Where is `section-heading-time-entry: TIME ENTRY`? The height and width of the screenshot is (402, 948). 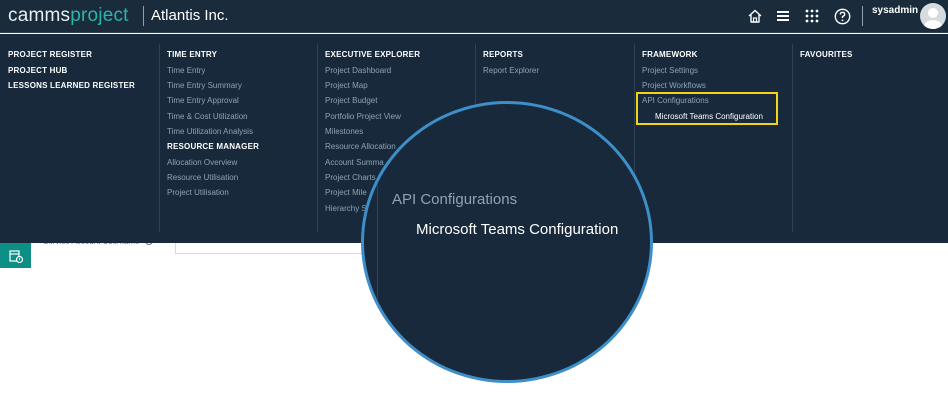 section-heading-time-entry: TIME ENTRY is located at coordinates (192, 54).